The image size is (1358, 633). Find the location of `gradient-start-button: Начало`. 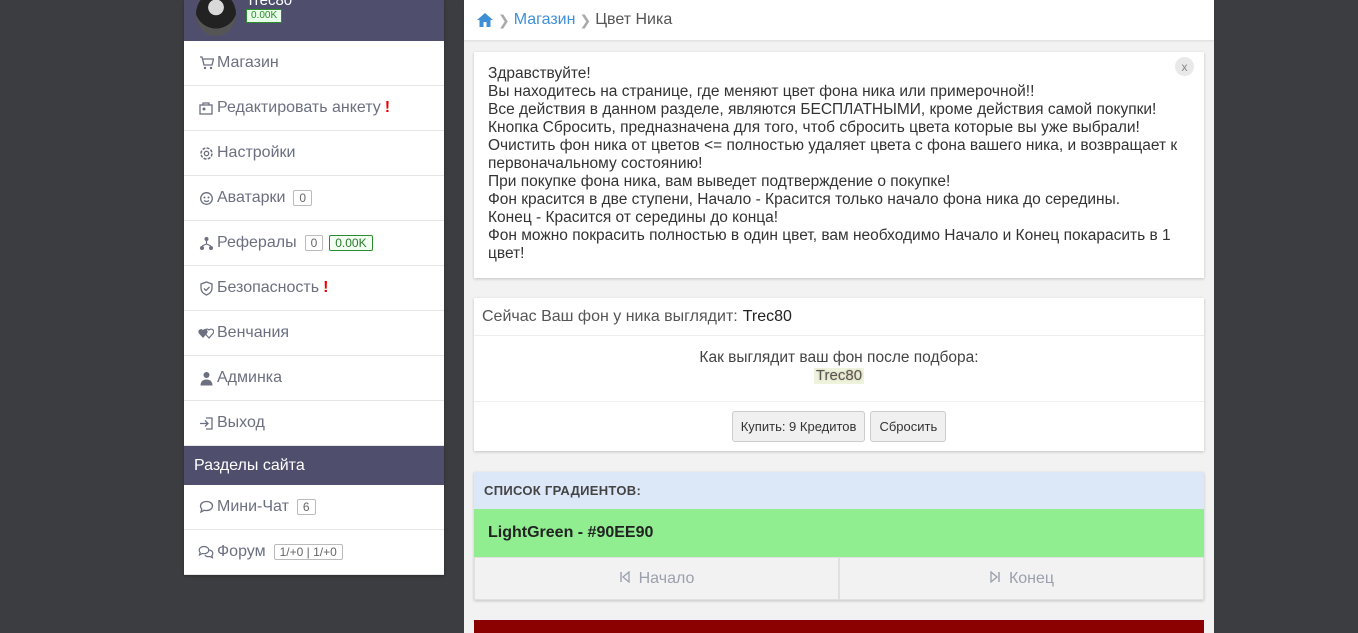

gradient-start-button: Начало is located at coordinates (656, 578).